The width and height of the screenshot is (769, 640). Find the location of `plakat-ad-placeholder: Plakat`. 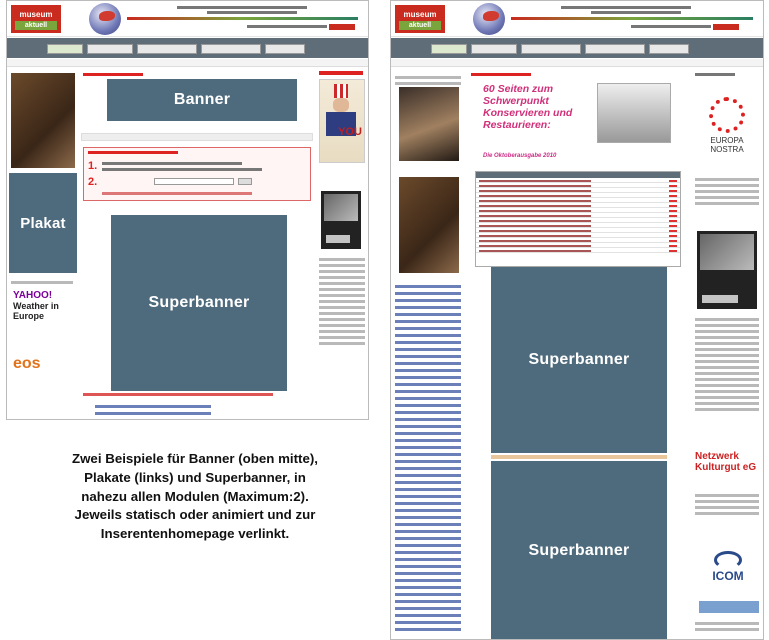

plakat-ad-placeholder: Plakat is located at coordinates (43, 223).